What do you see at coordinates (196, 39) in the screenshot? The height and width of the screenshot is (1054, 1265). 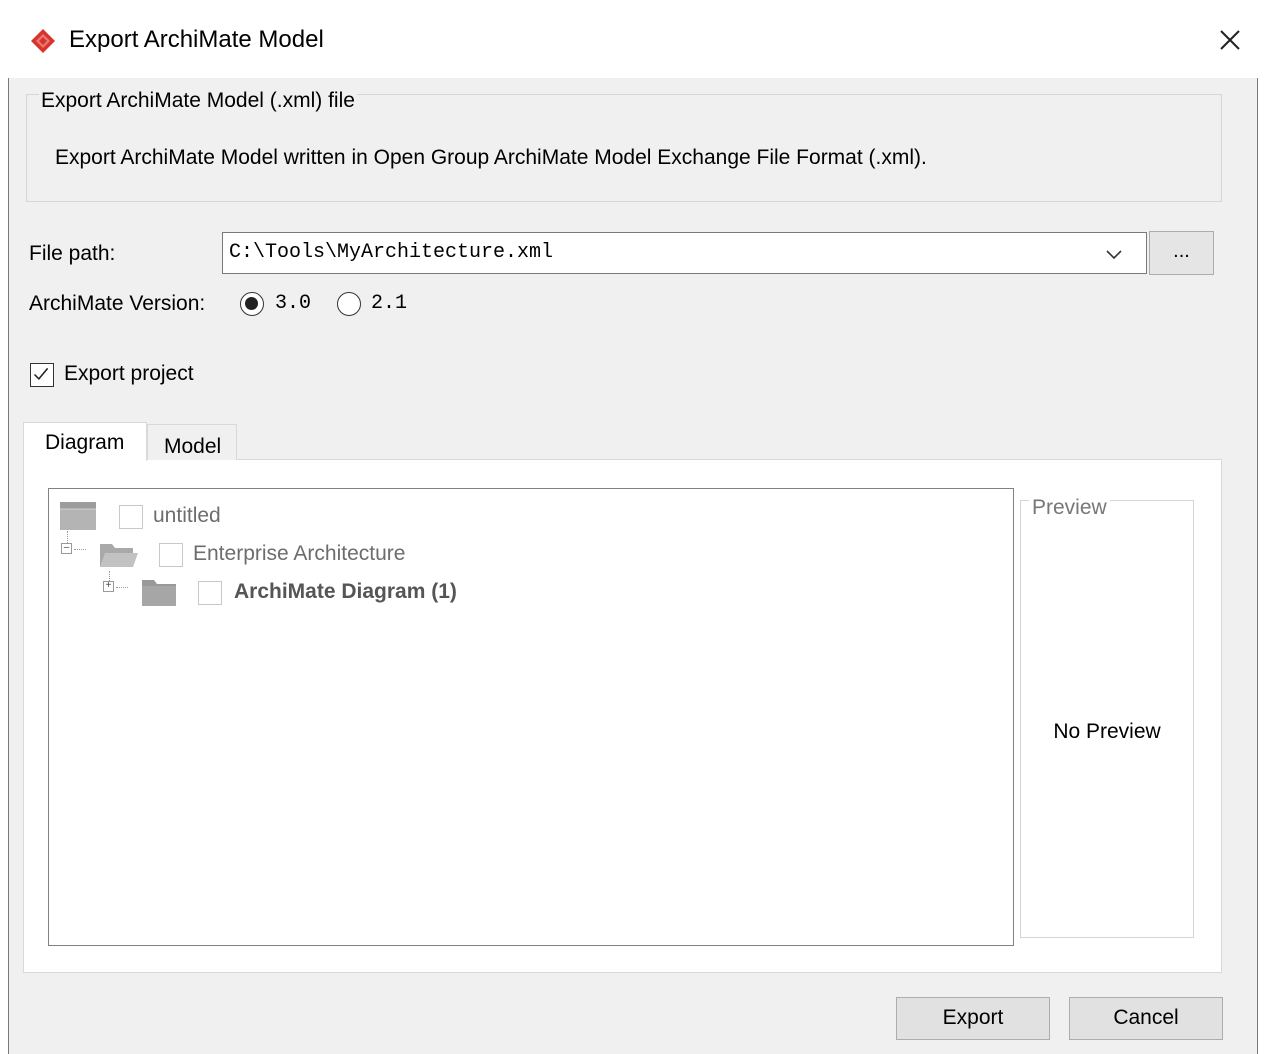 I see `window-title: Export ArchiMate Model` at bounding box center [196, 39].